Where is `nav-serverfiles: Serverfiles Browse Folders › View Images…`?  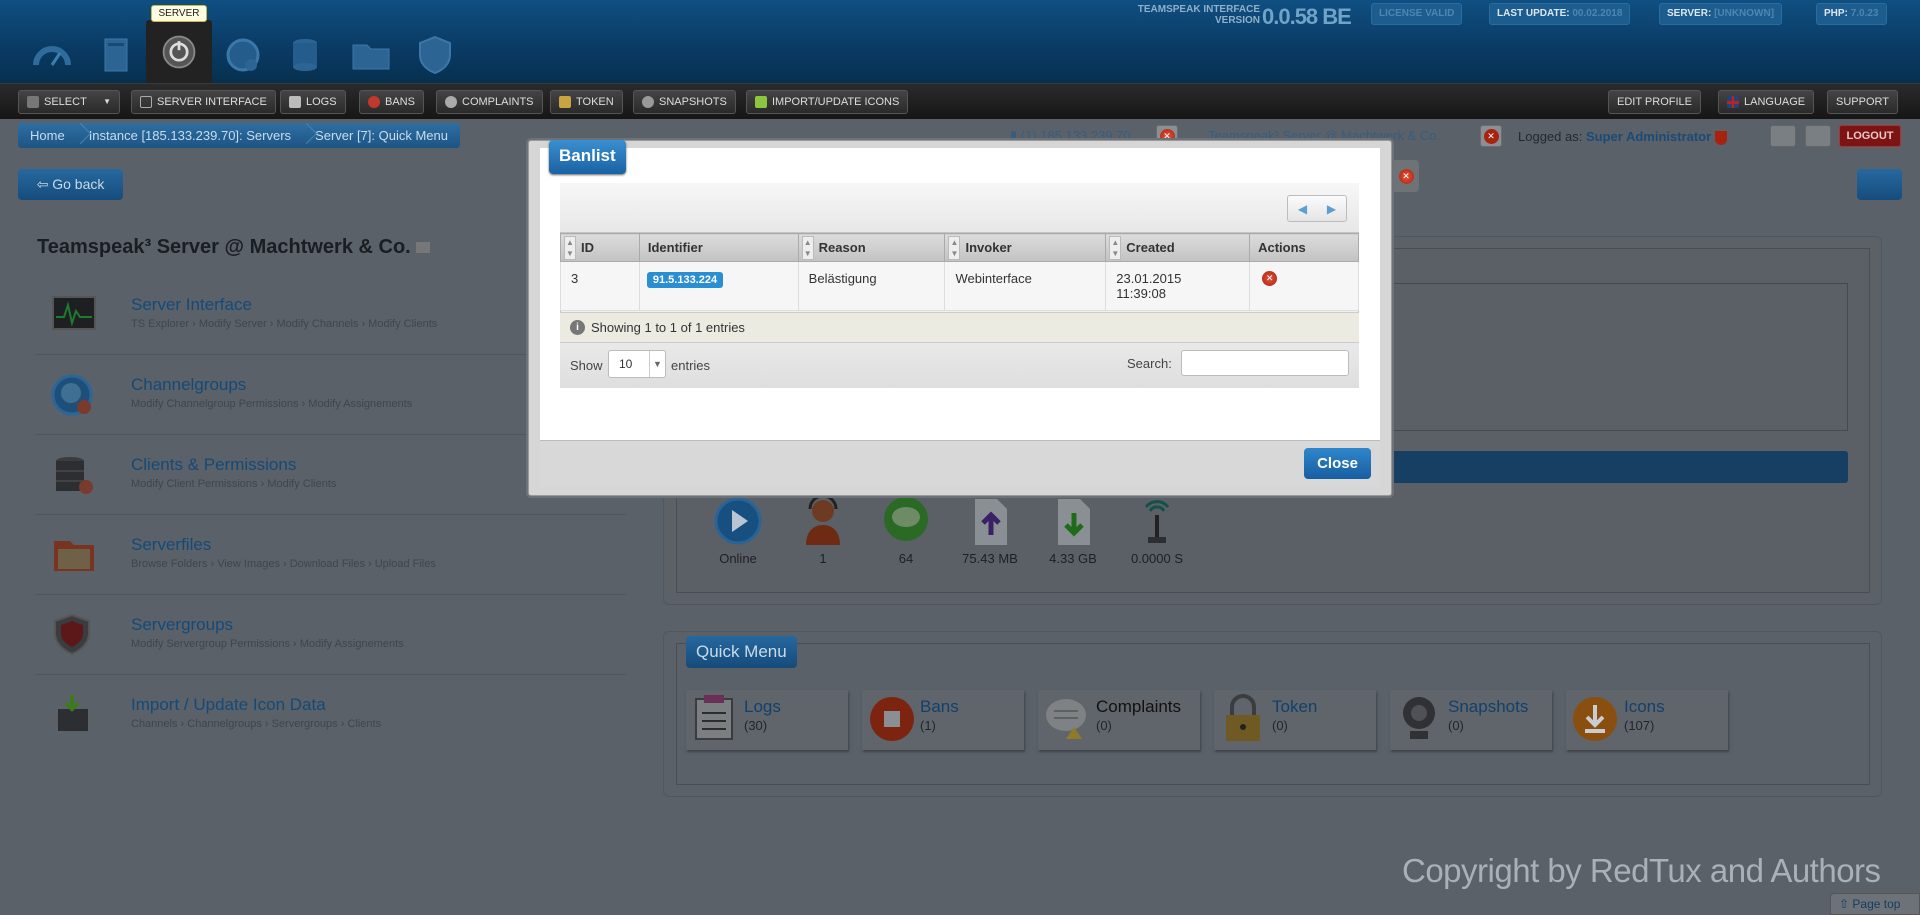 nav-serverfiles: Serverfiles Browse Folders › View Images… is located at coordinates (331, 555).